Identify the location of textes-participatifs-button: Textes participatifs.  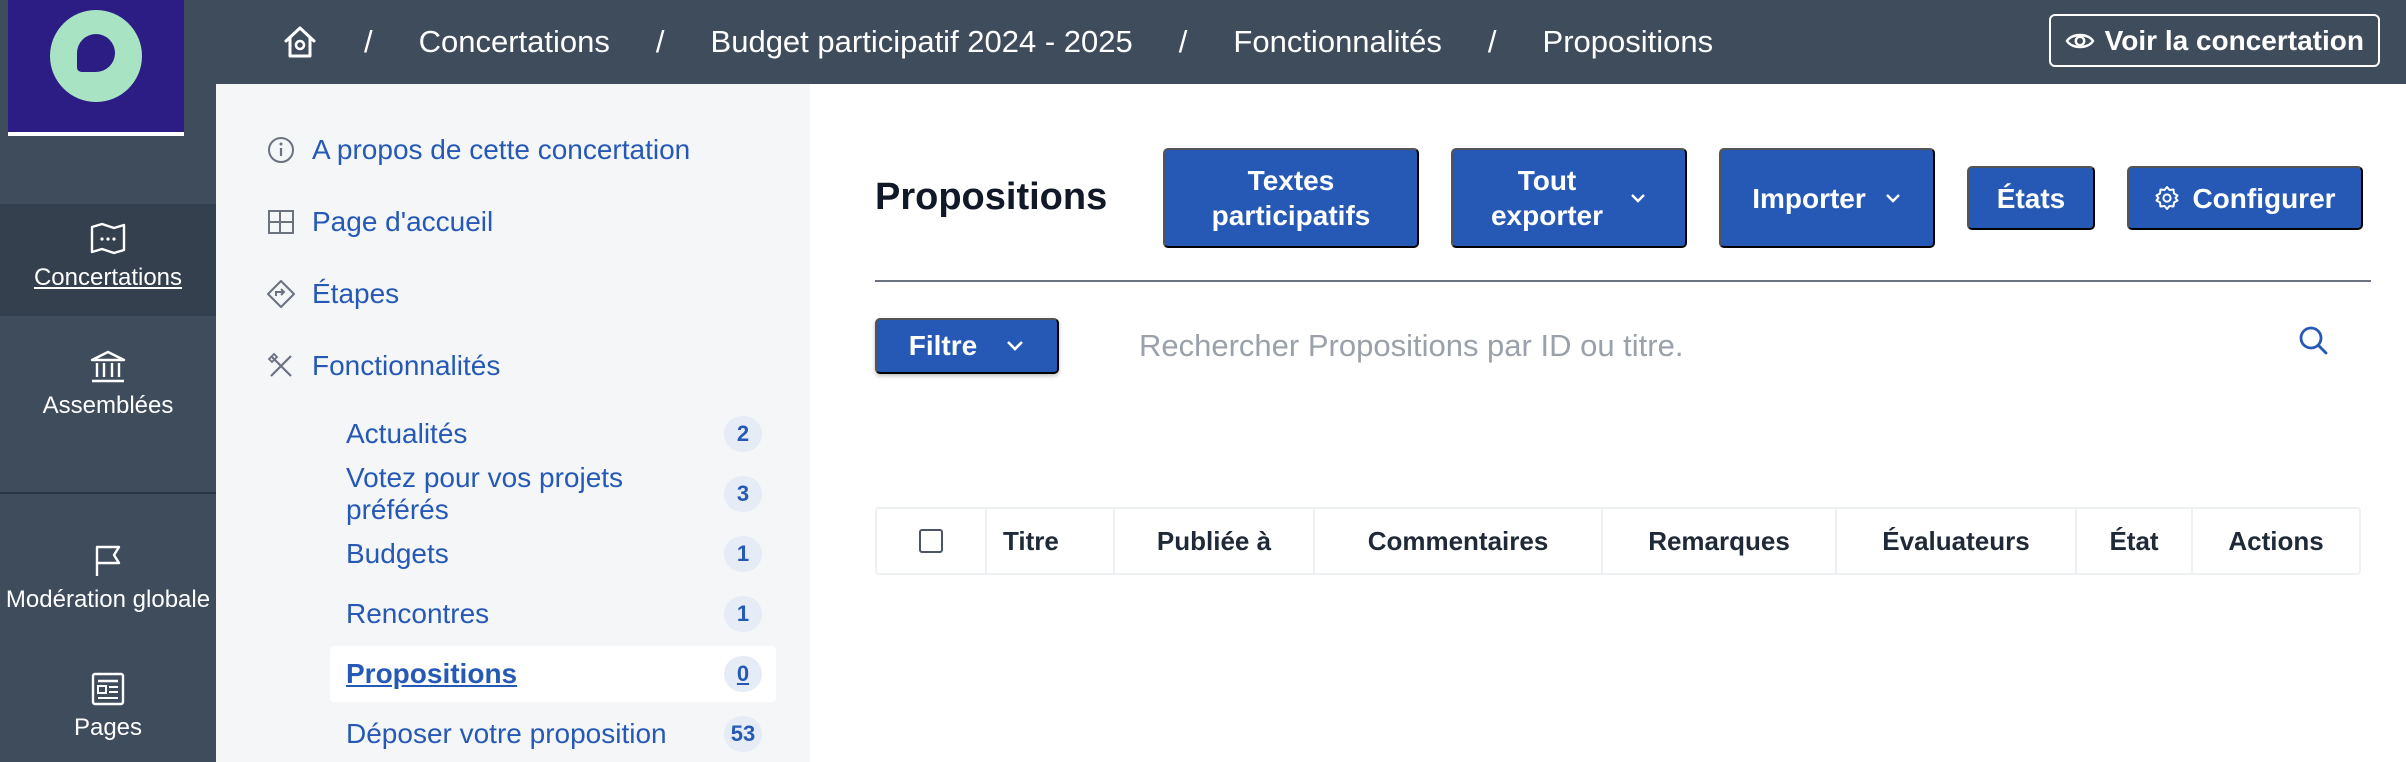
(1291, 198).